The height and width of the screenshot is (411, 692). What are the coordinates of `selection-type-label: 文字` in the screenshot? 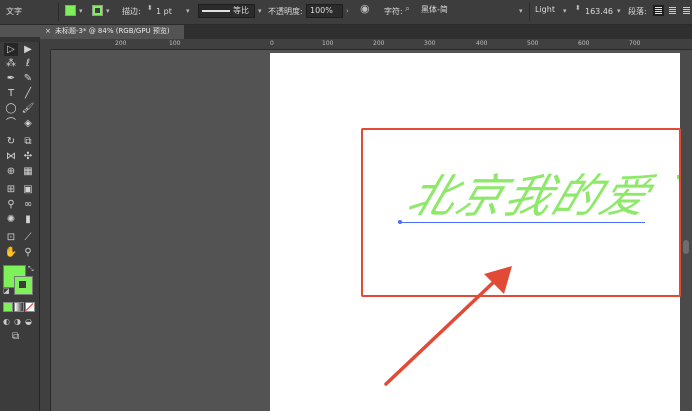 It's located at (14, 11).